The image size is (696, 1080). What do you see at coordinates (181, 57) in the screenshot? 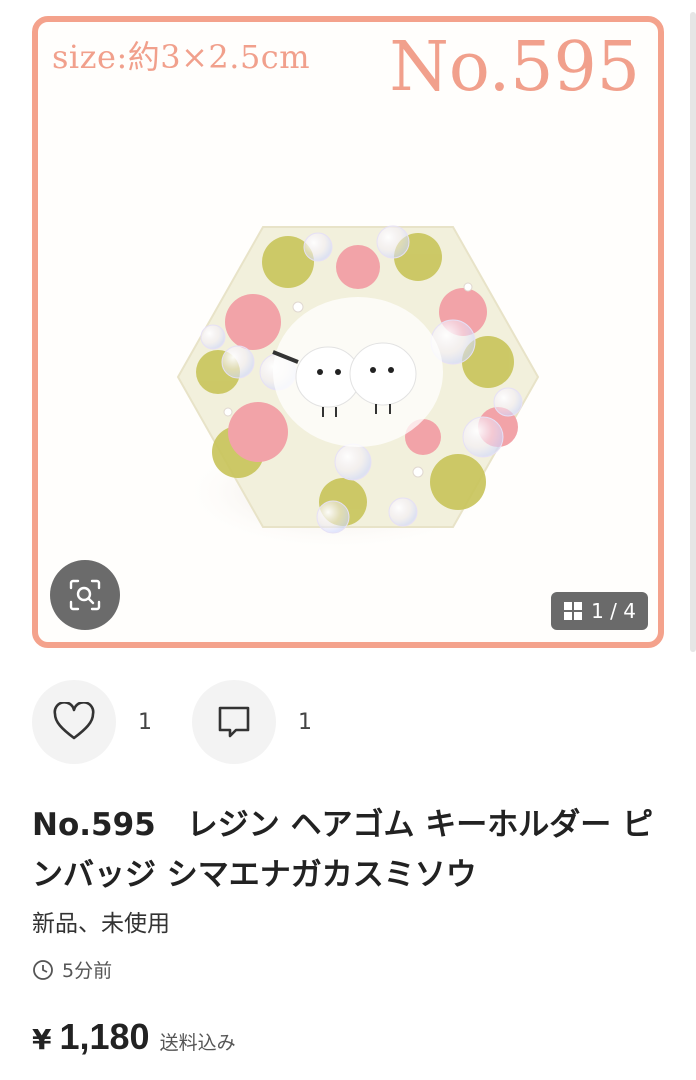
I see `size-label: size:約3×2.5cm` at bounding box center [181, 57].